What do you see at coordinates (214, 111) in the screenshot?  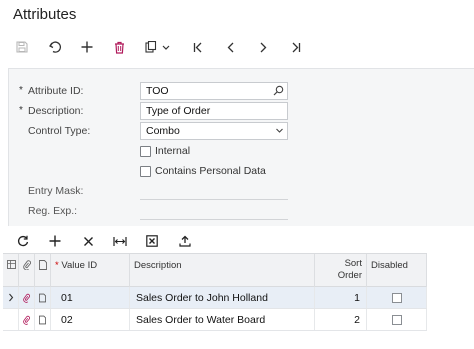 I see `description-field: Type of Order` at bounding box center [214, 111].